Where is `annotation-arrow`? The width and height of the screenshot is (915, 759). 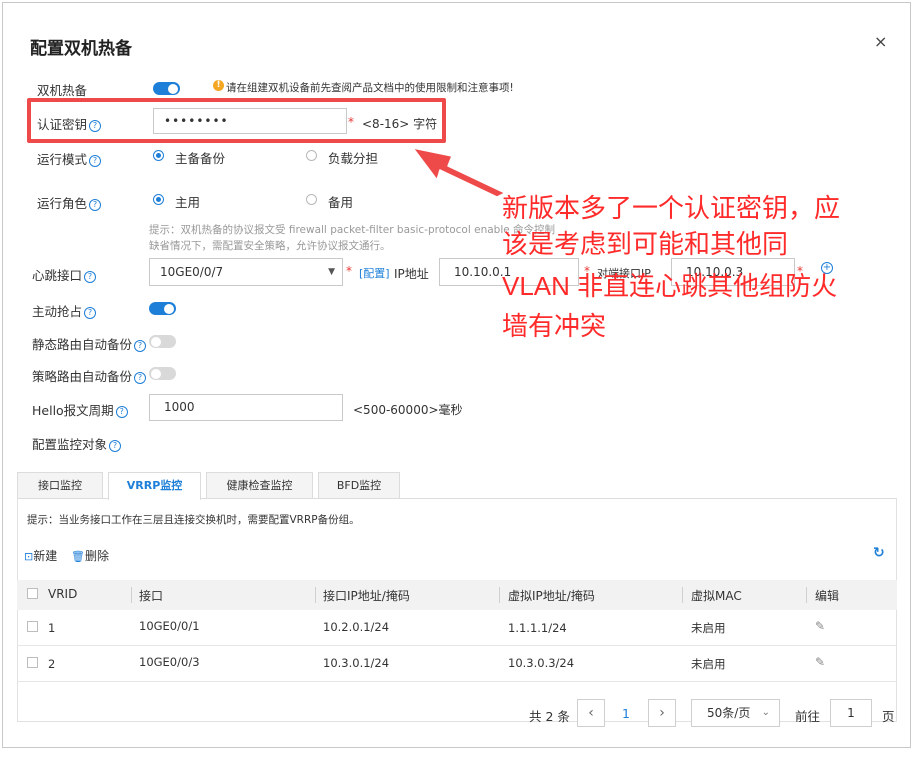
annotation-arrow is located at coordinates (459, 172).